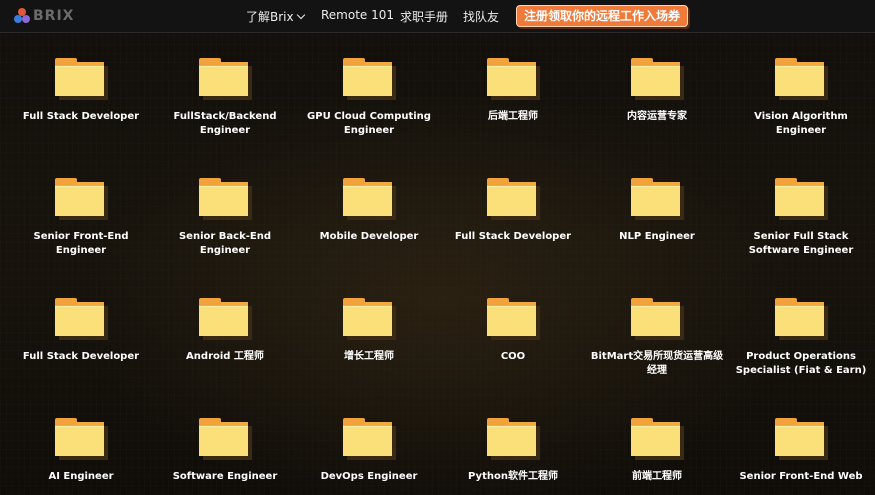 This screenshot has height=495, width=875. What do you see at coordinates (481, 16) in the screenshot?
I see `nav-find-teammates: 找队友` at bounding box center [481, 16].